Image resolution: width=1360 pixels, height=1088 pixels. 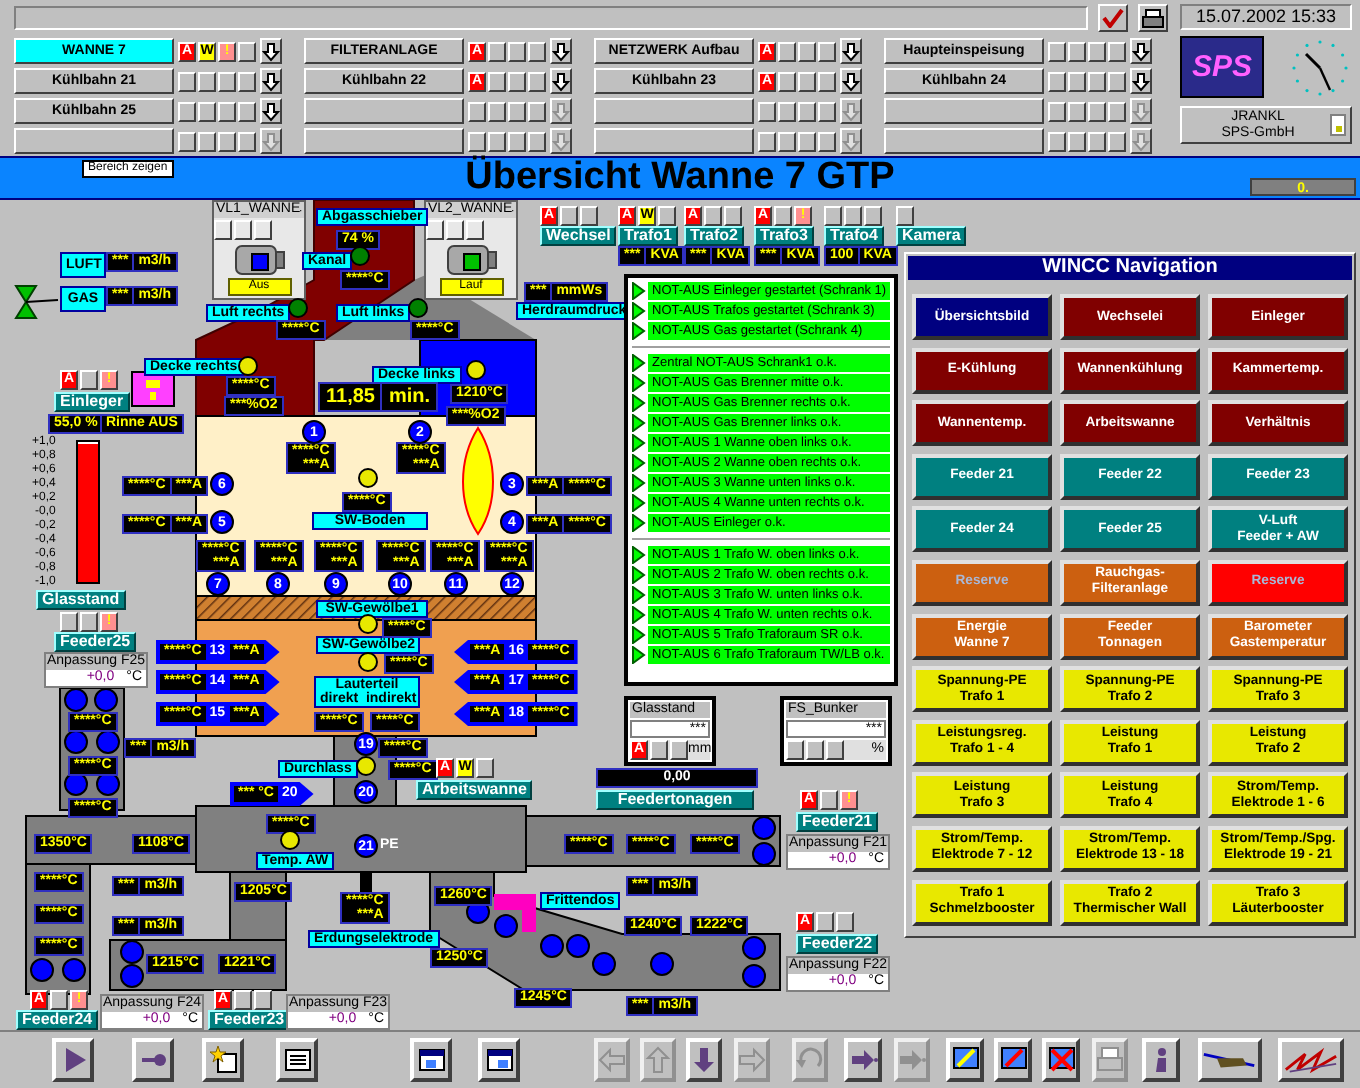 I want to click on logo: SPS, so click(x=1222, y=67).